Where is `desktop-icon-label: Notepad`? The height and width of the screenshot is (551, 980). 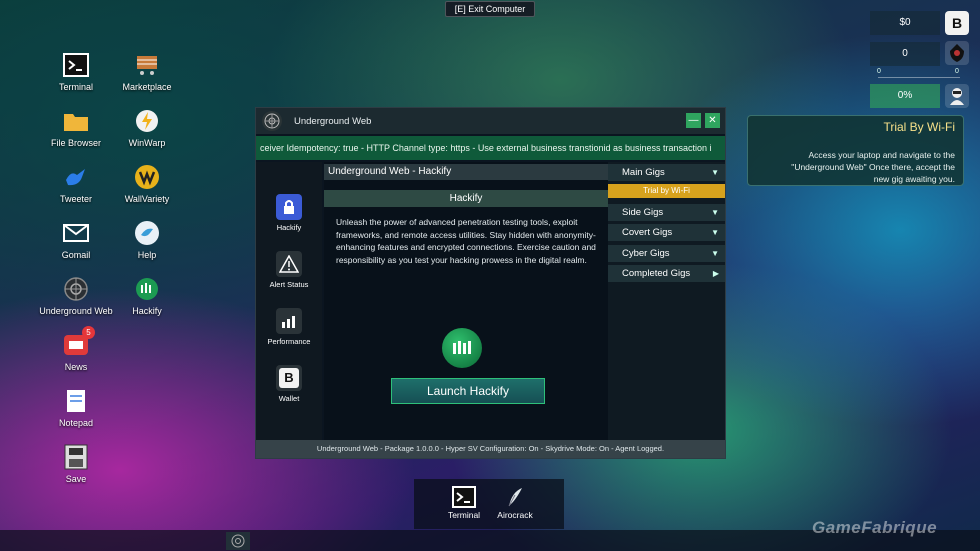
desktop-icon-label: Notepad is located at coordinates (76, 423).